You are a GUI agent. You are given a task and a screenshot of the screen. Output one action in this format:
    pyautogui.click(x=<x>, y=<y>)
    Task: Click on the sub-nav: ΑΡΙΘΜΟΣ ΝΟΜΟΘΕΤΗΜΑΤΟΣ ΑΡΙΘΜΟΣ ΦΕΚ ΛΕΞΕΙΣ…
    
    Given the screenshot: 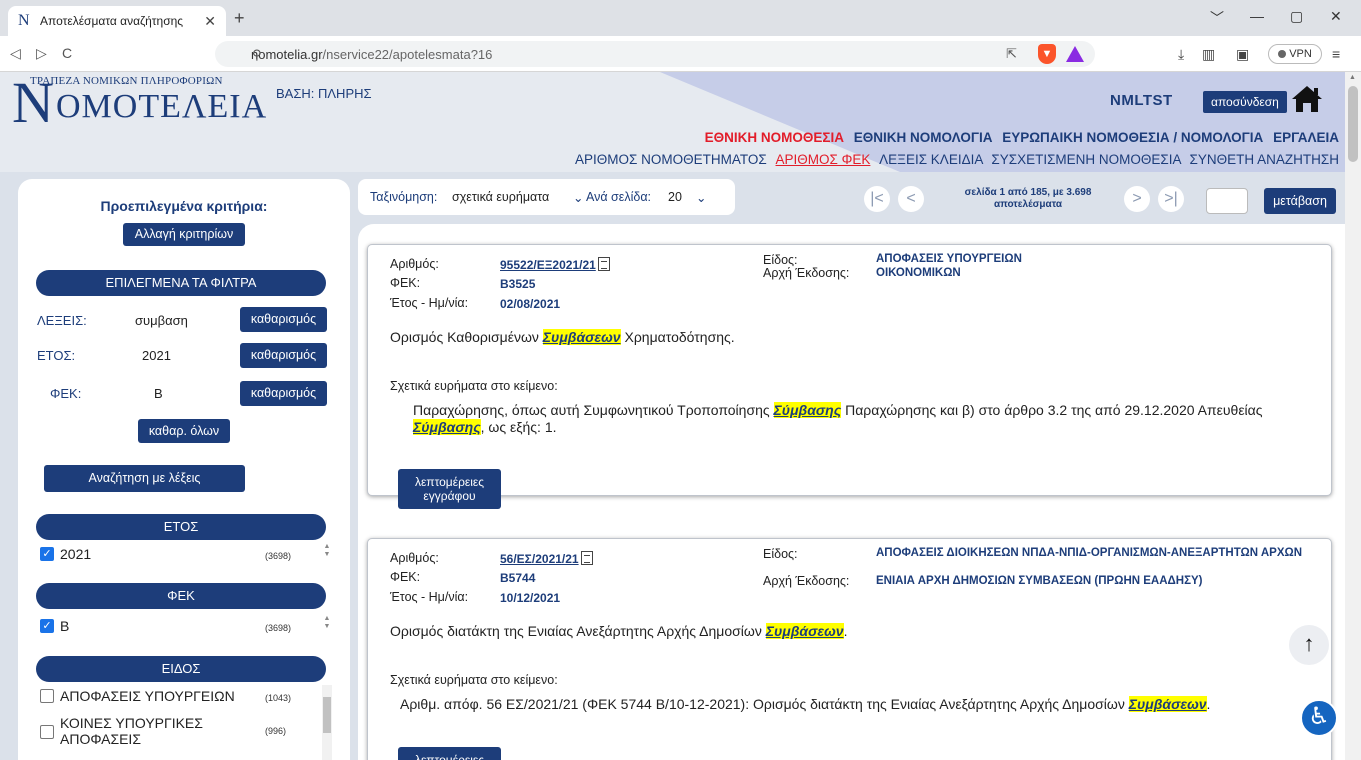 What is the action you would take?
    pyautogui.click(x=954, y=159)
    